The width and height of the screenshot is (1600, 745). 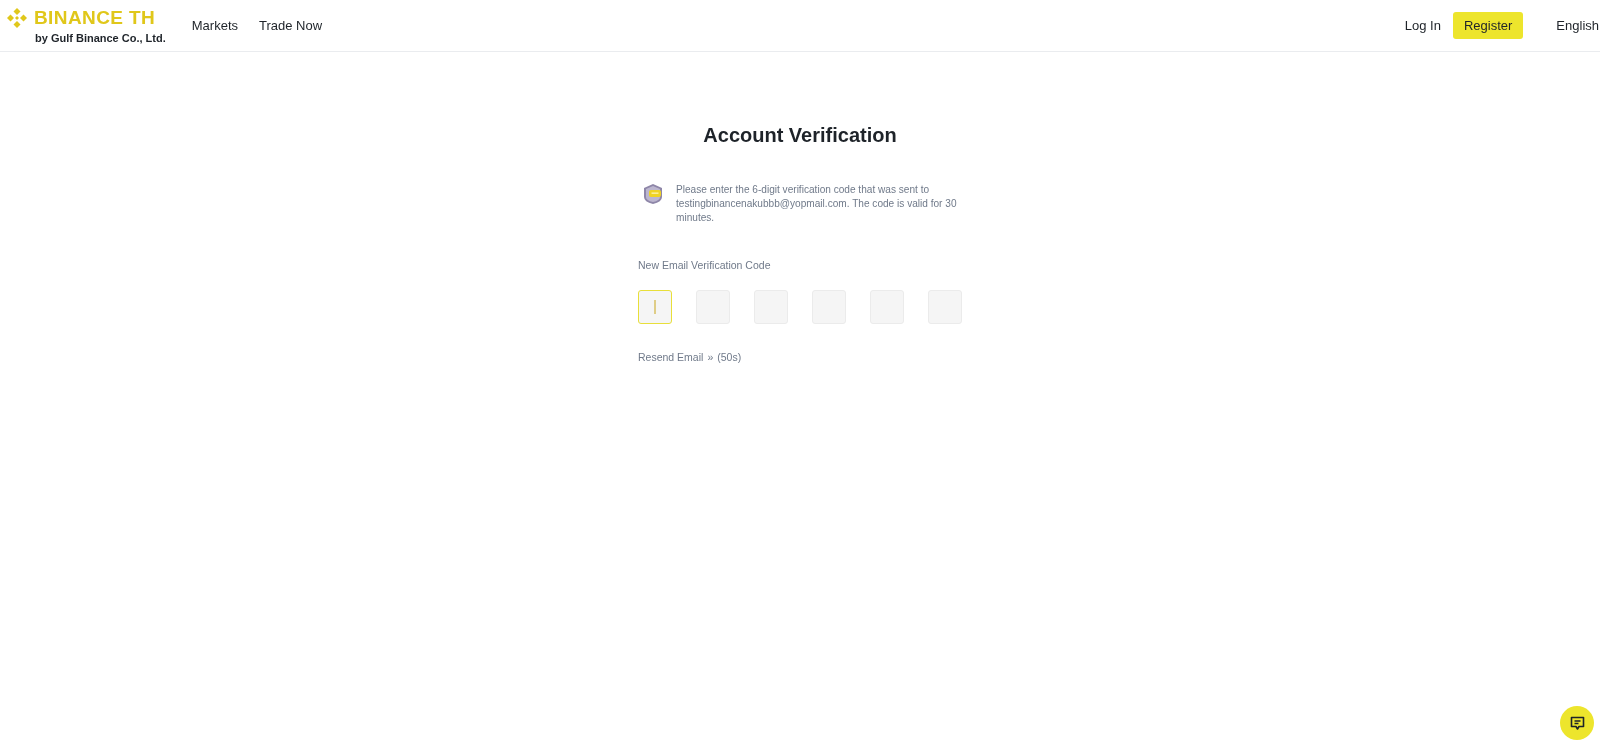 I want to click on code-field-label: New Email Verification Code, so click(x=705, y=265).